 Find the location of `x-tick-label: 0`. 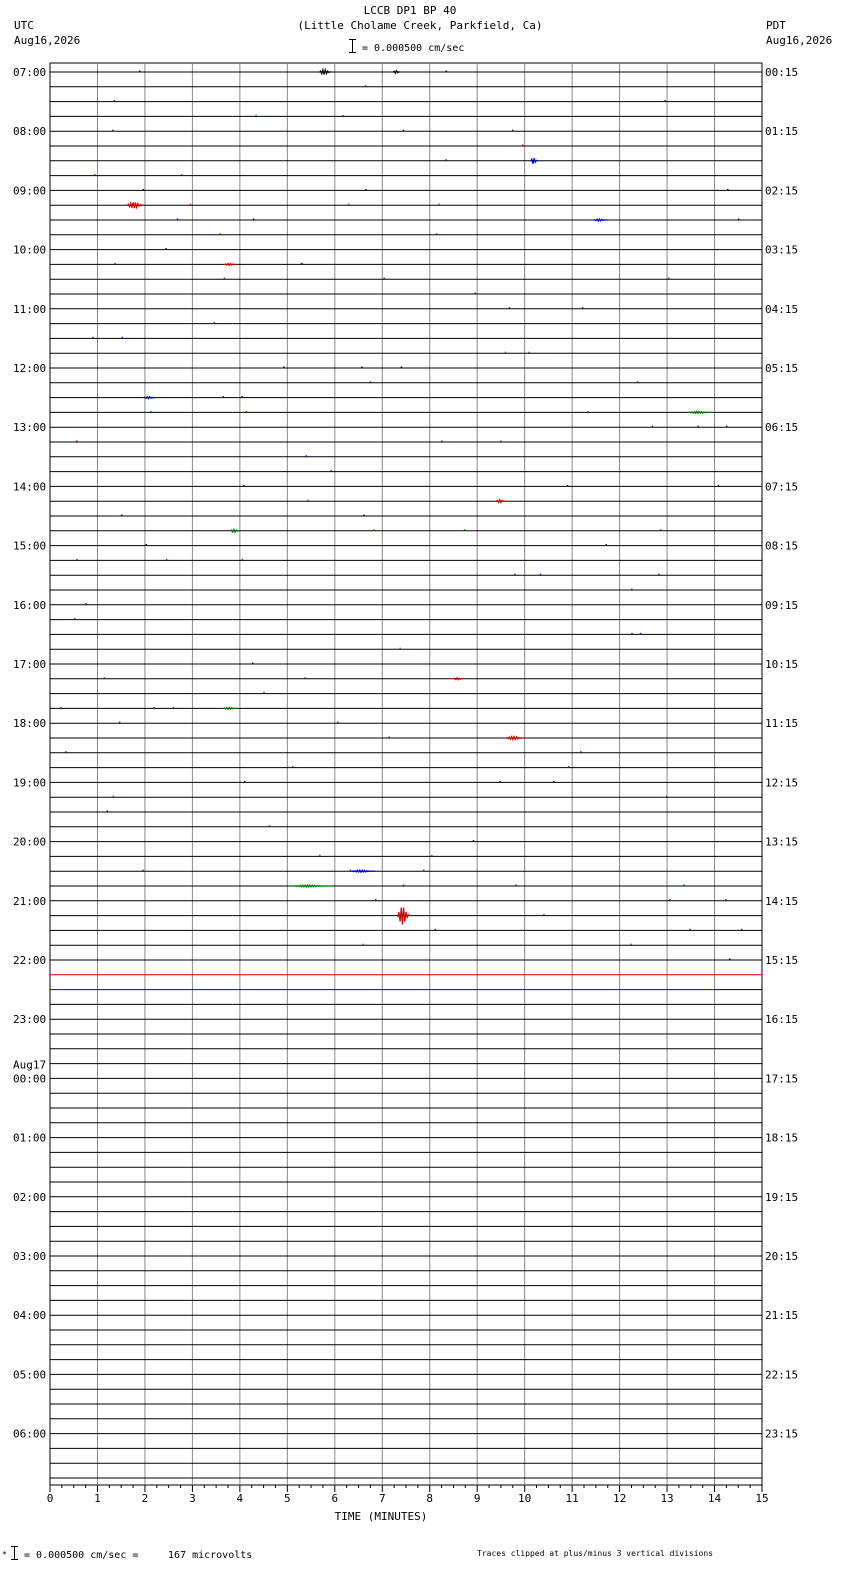

x-tick-label: 0 is located at coordinates (50, 1498).